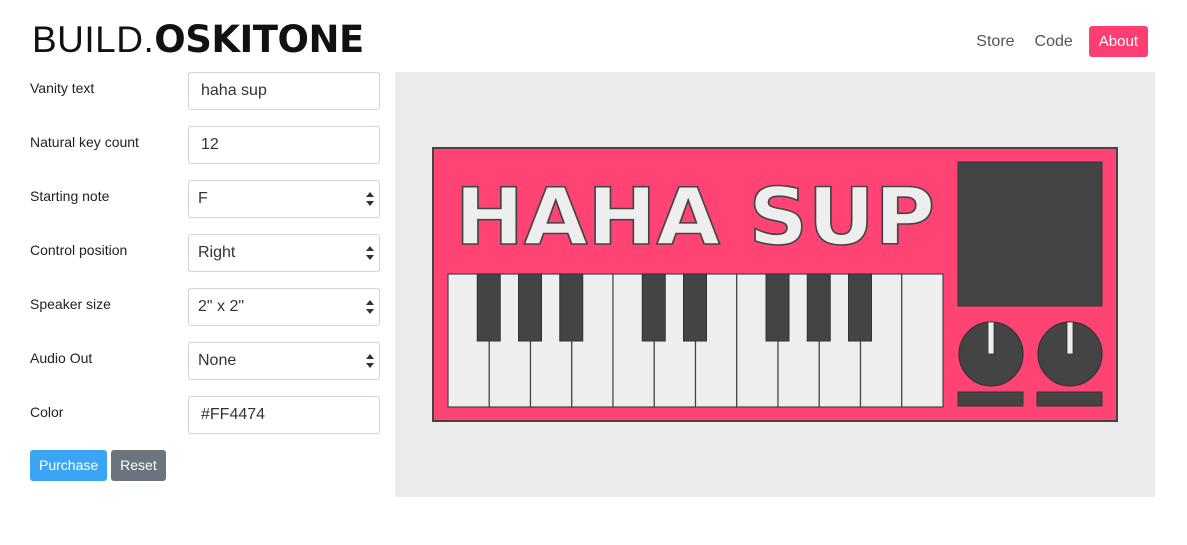 This screenshot has width=1187, height=545. I want to click on logo-oskitone: OSKITONE, so click(259, 39).